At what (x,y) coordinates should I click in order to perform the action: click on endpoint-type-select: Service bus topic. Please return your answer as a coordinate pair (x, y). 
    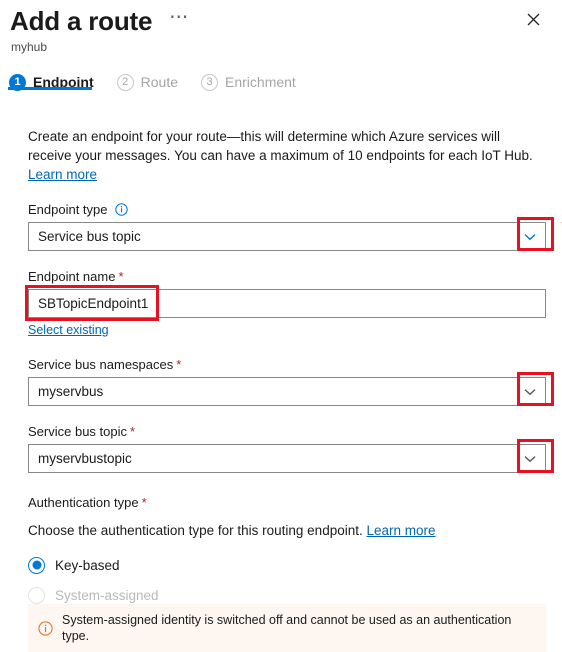
    Looking at the image, I should click on (287, 236).